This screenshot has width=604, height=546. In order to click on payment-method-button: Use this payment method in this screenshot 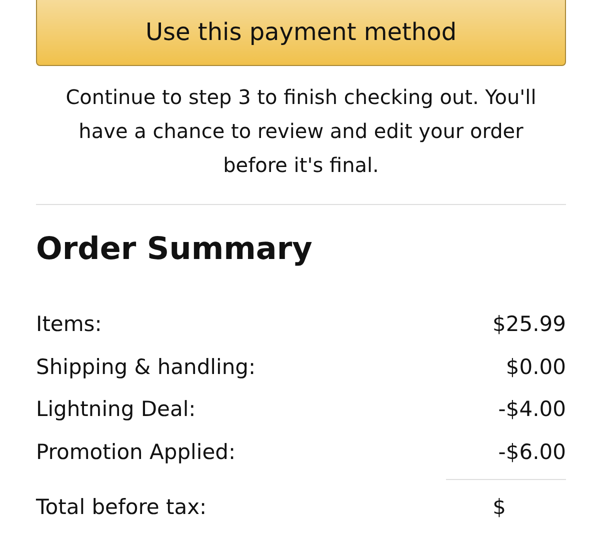, I will do `click(301, 33)`.